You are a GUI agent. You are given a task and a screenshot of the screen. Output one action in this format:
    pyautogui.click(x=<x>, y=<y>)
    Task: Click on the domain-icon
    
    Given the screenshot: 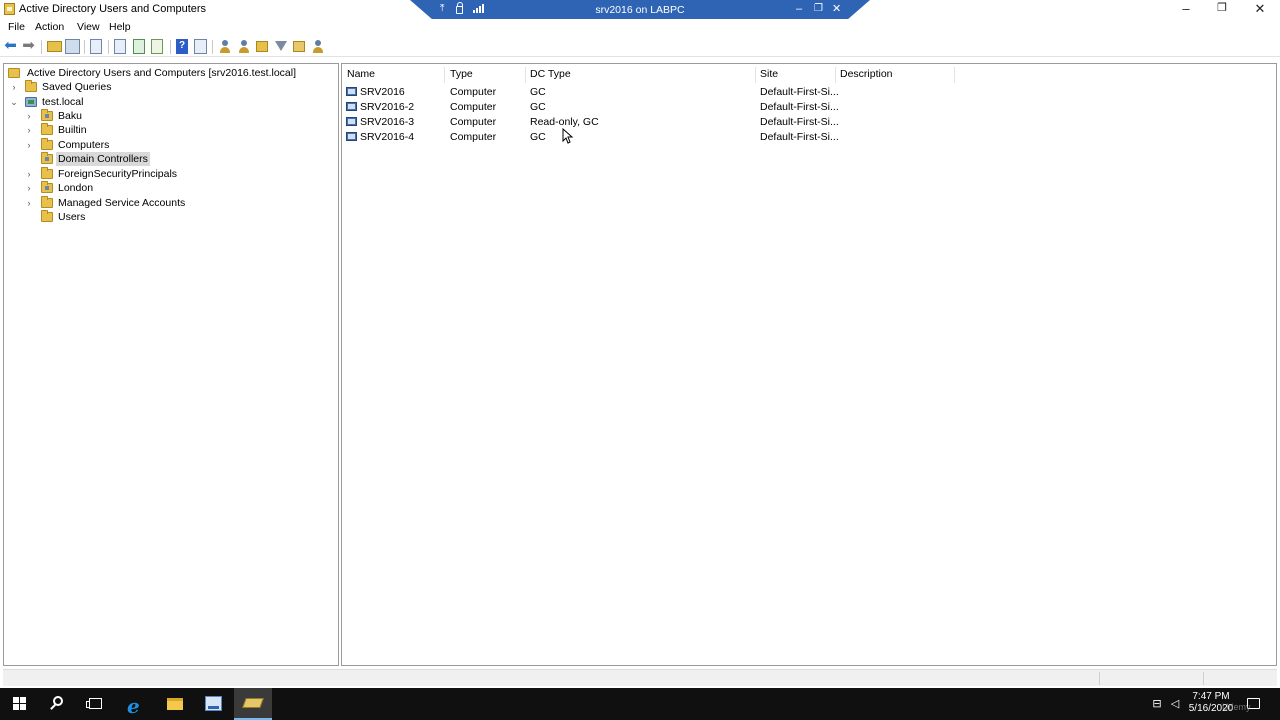 What is the action you would take?
    pyautogui.click(x=31, y=102)
    